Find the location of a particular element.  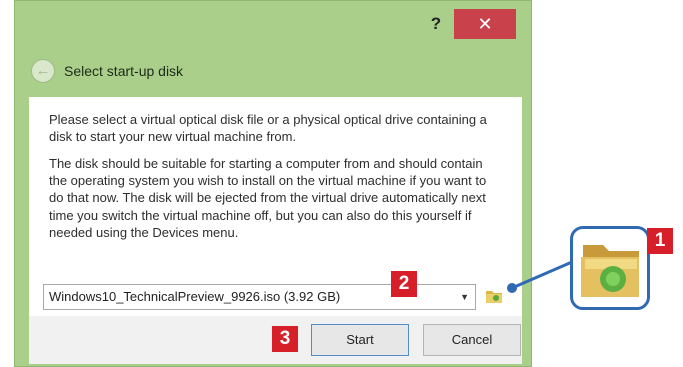

wizard-header: ← Select start-up disk is located at coordinates (273, 71).